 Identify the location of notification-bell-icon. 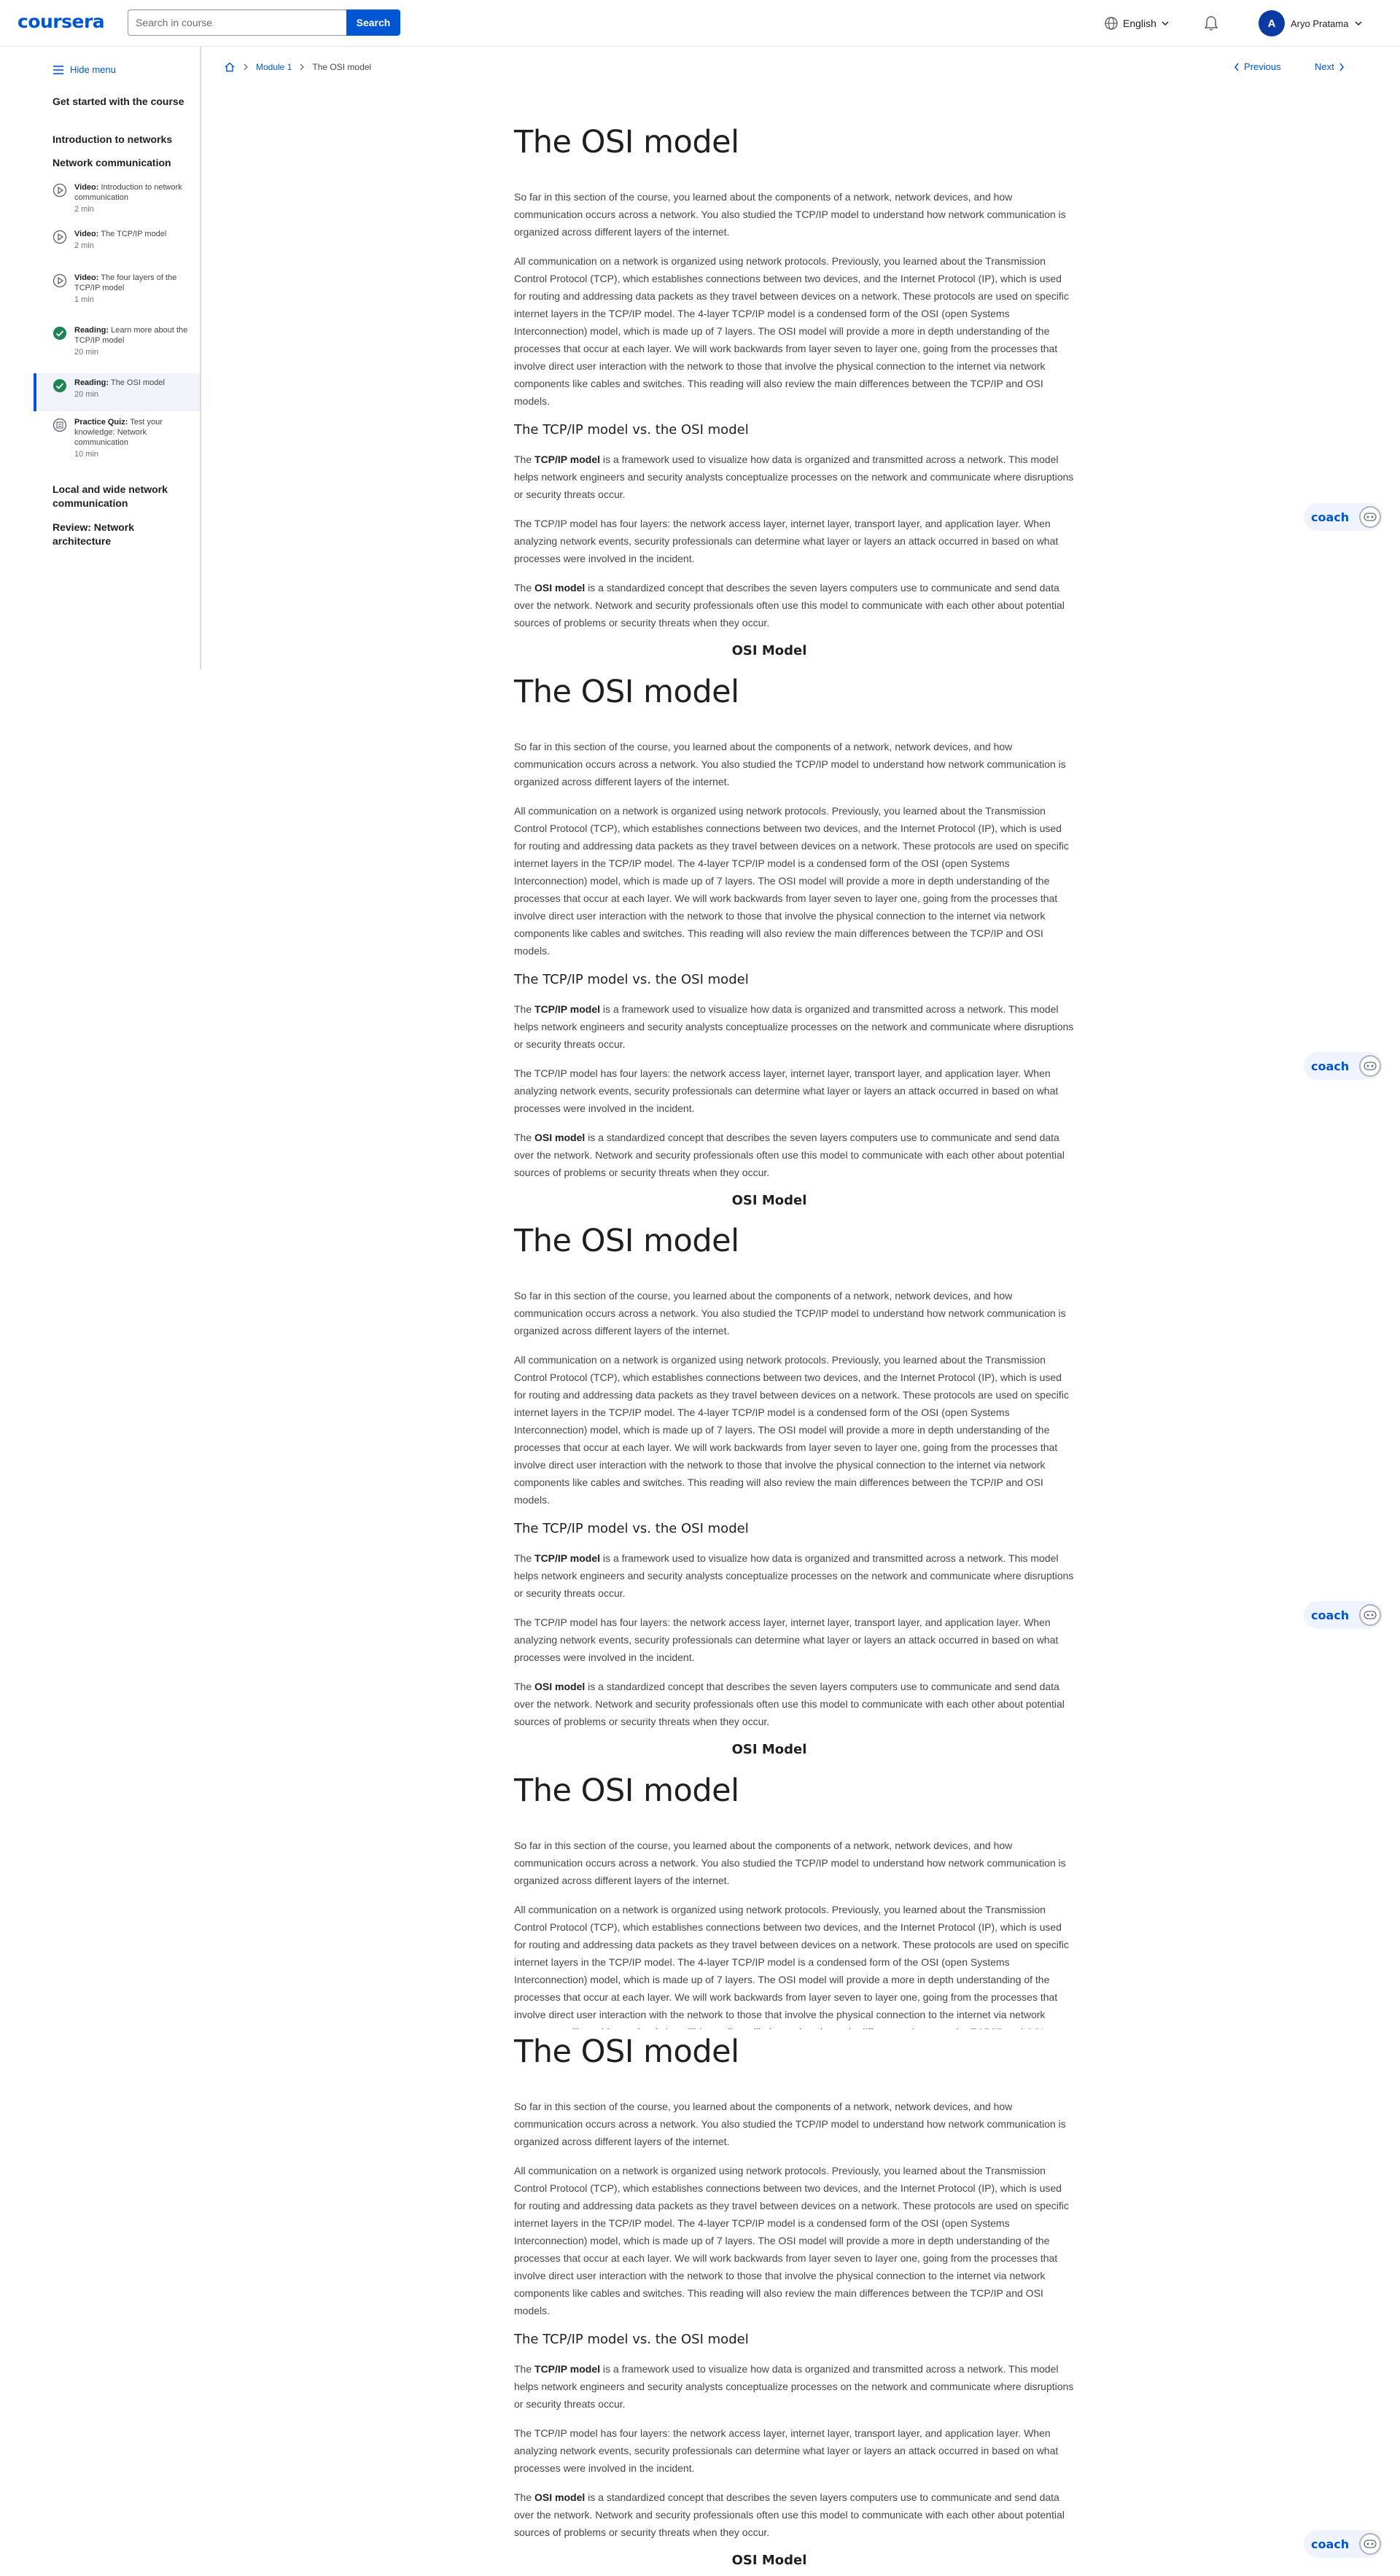
(1211, 23).